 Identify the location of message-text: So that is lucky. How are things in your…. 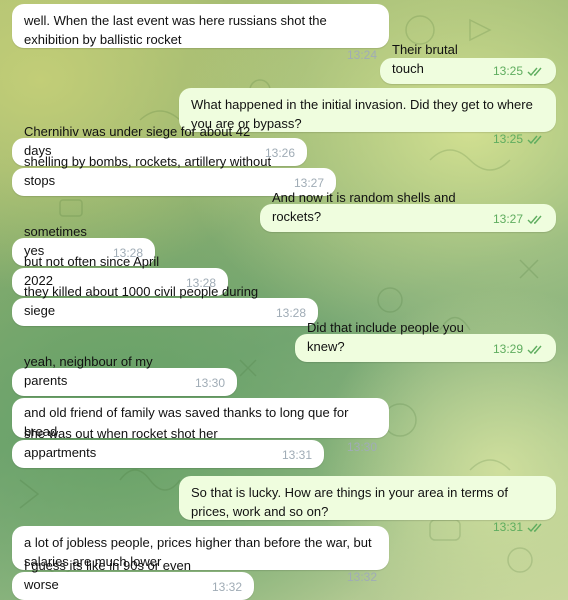
(351, 502).